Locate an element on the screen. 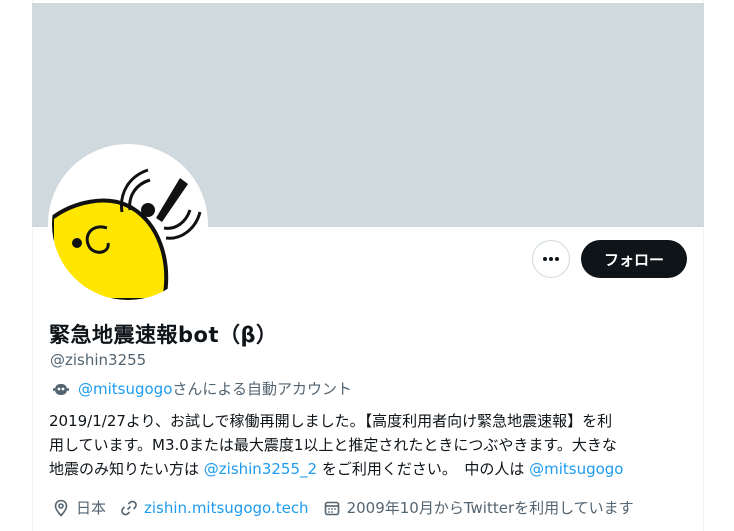  bio-link-mitsugogo: @mitsugogo is located at coordinates (576, 469).